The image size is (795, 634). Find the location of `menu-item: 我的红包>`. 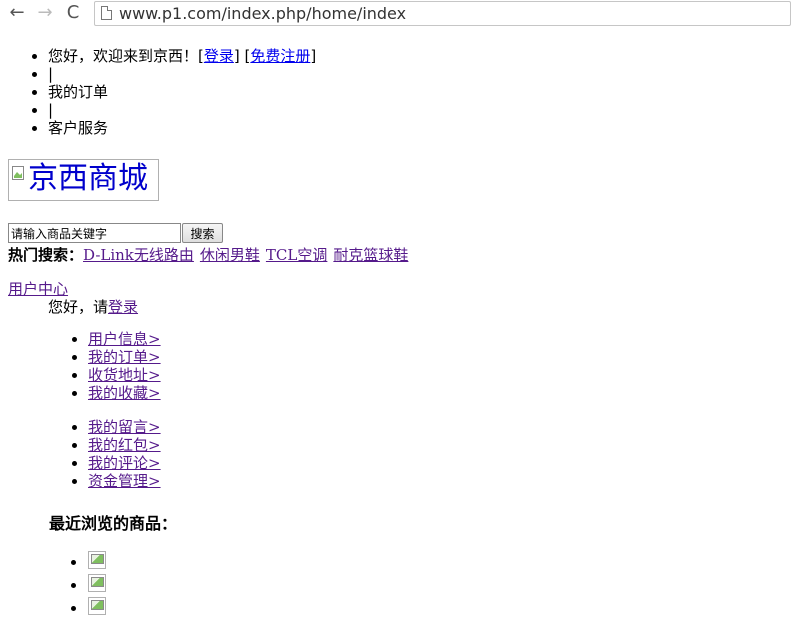

menu-item: 我的红包> is located at coordinates (124, 445).